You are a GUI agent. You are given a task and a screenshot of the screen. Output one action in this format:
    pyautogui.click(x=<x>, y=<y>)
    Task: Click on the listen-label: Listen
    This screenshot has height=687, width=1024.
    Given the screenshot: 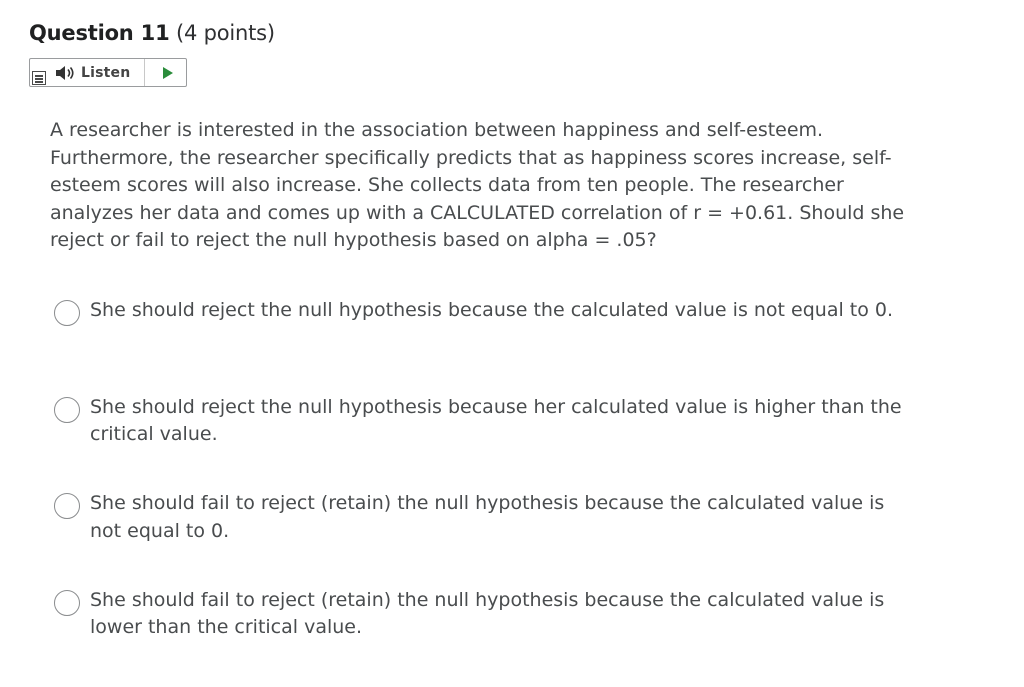 What is the action you would take?
    pyautogui.click(x=106, y=72)
    